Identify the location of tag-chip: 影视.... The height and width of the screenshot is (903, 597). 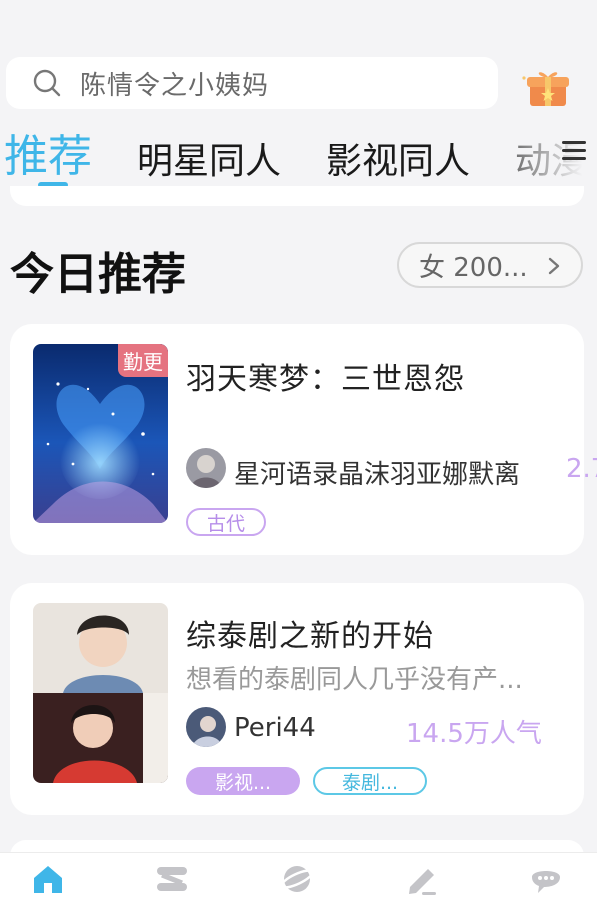
(243, 781).